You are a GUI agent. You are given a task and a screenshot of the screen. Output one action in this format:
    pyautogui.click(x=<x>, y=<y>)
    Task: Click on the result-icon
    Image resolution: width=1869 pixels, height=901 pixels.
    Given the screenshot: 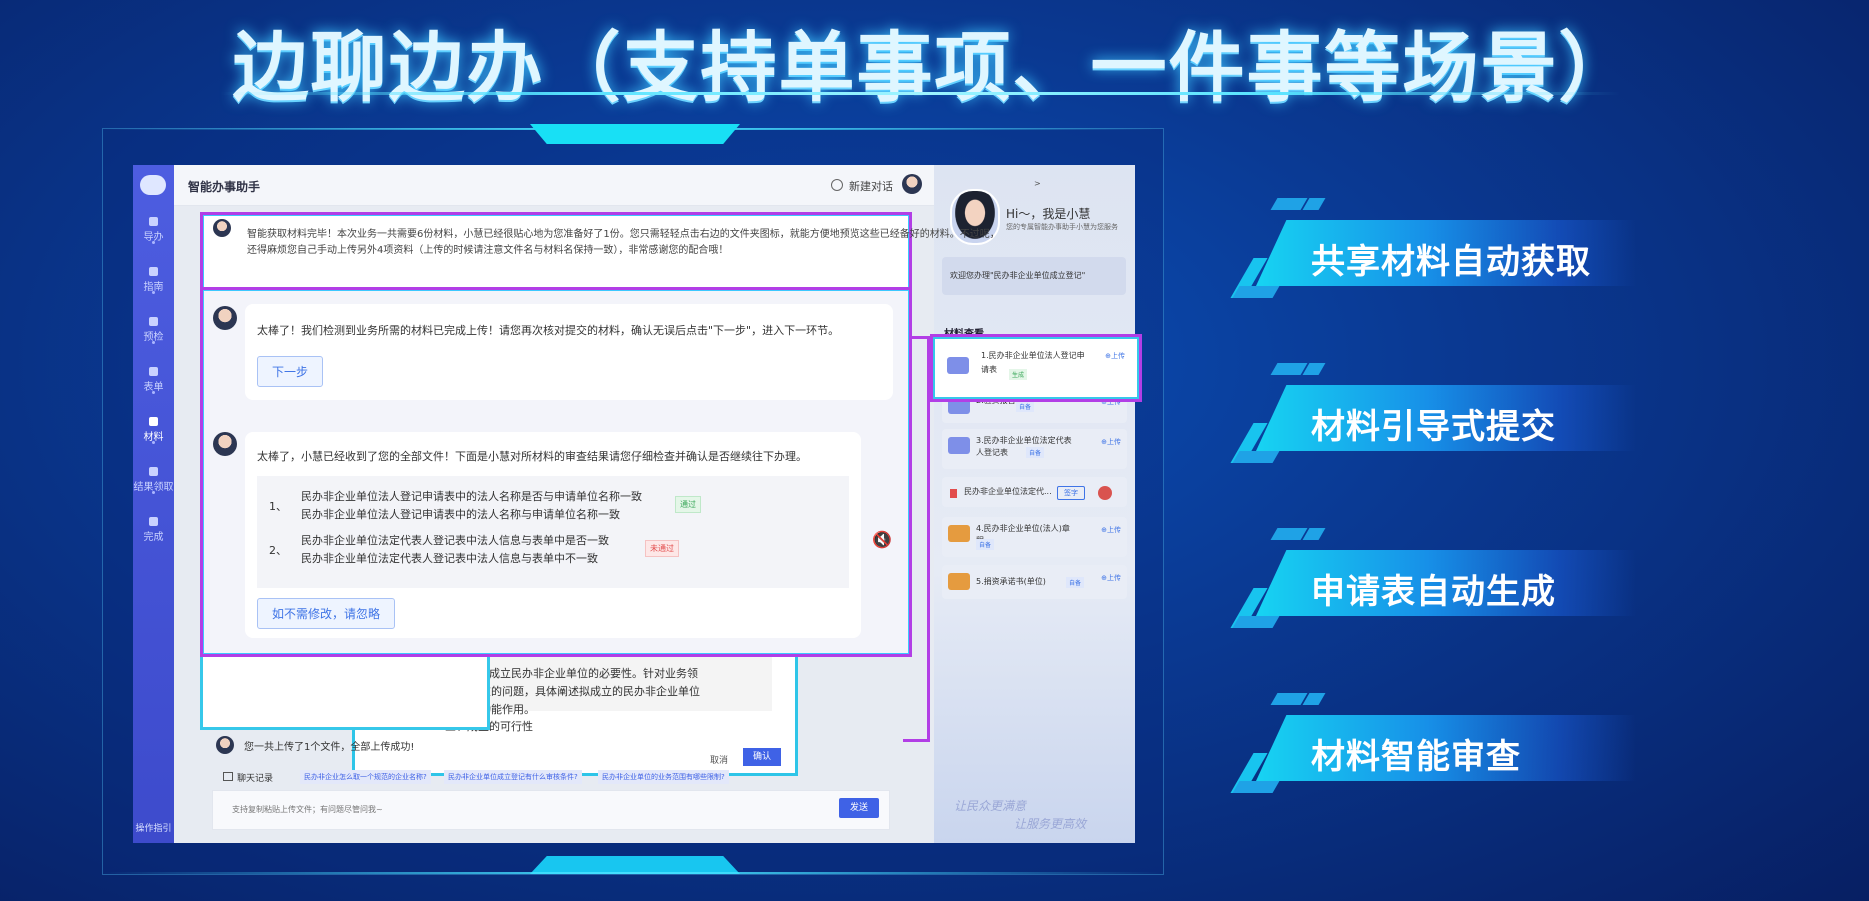 What is the action you would take?
    pyautogui.click(x=153, y=471)
    